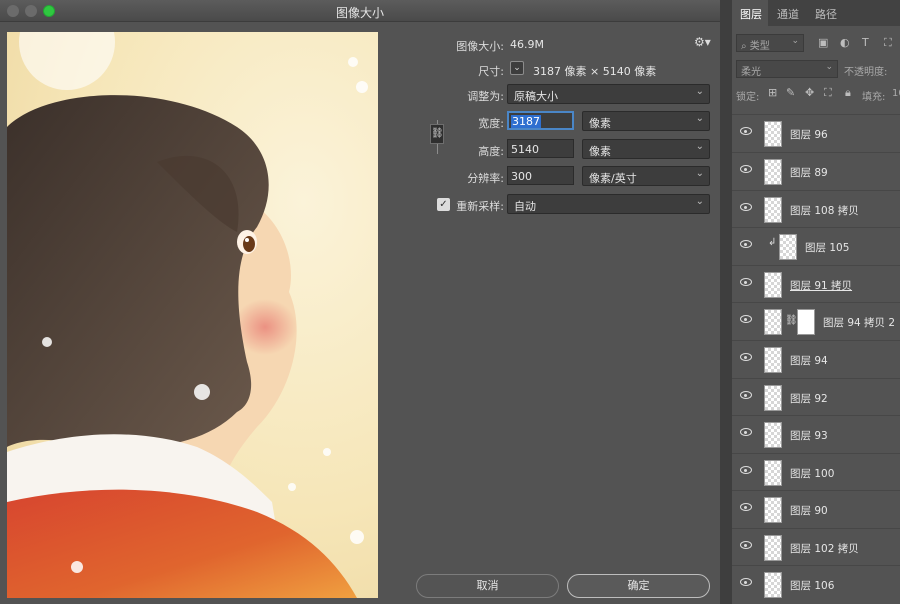  I want to click on dialog-titlebar: 图像大小, so click(360, 11).